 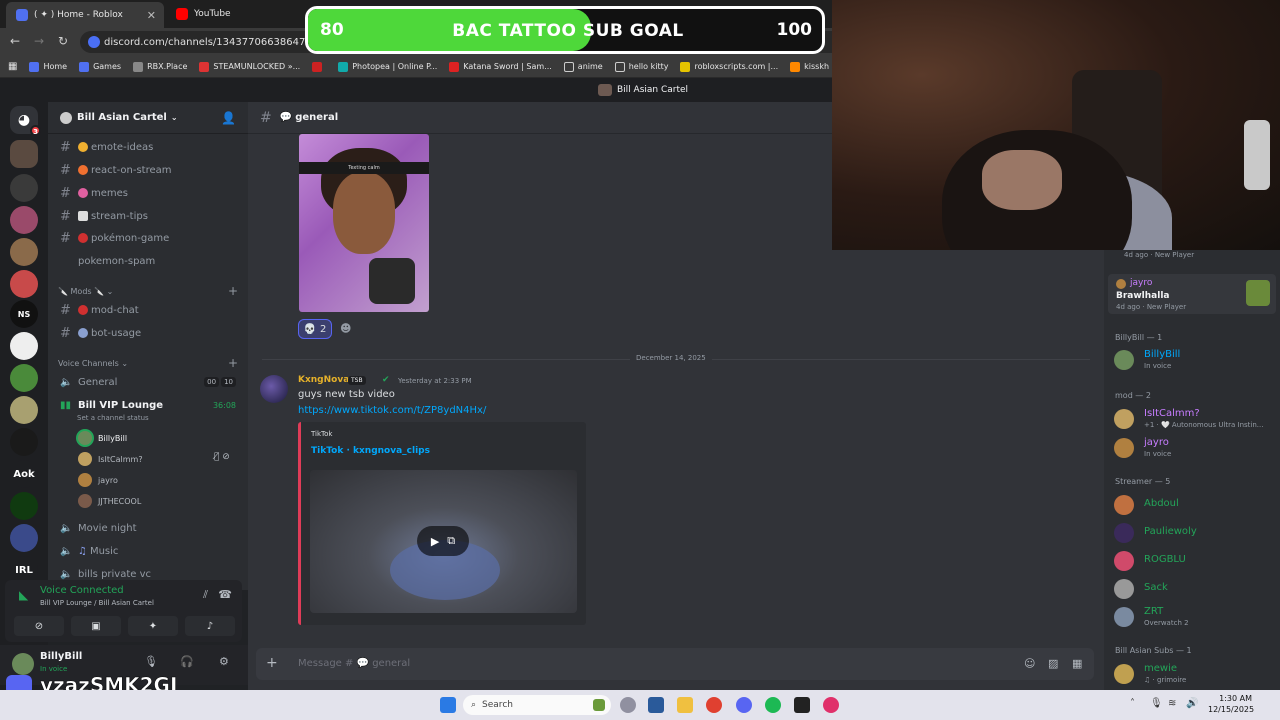 I want to click on server-ns: NS, so click(x=24, y=314).